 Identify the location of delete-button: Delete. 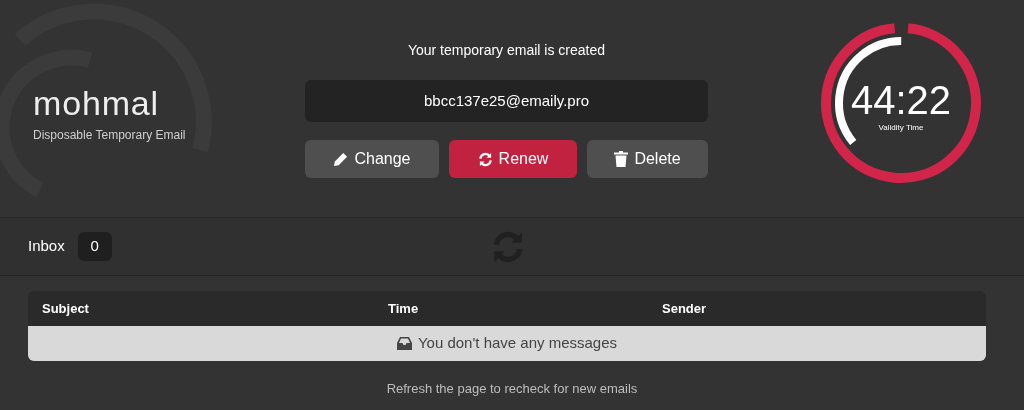
(647, 159).